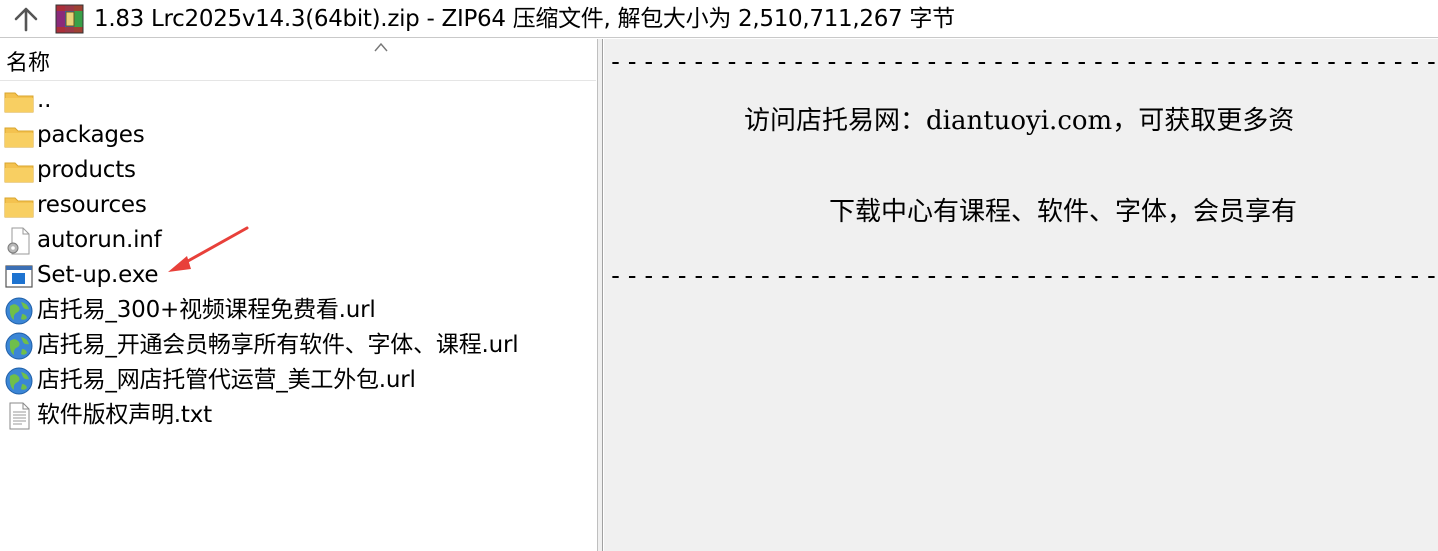 This screenshot has width=1438, height=551. Describe the element at coordinates (18, 241) in the screenshot. I see `settings-file-icon` at that location.